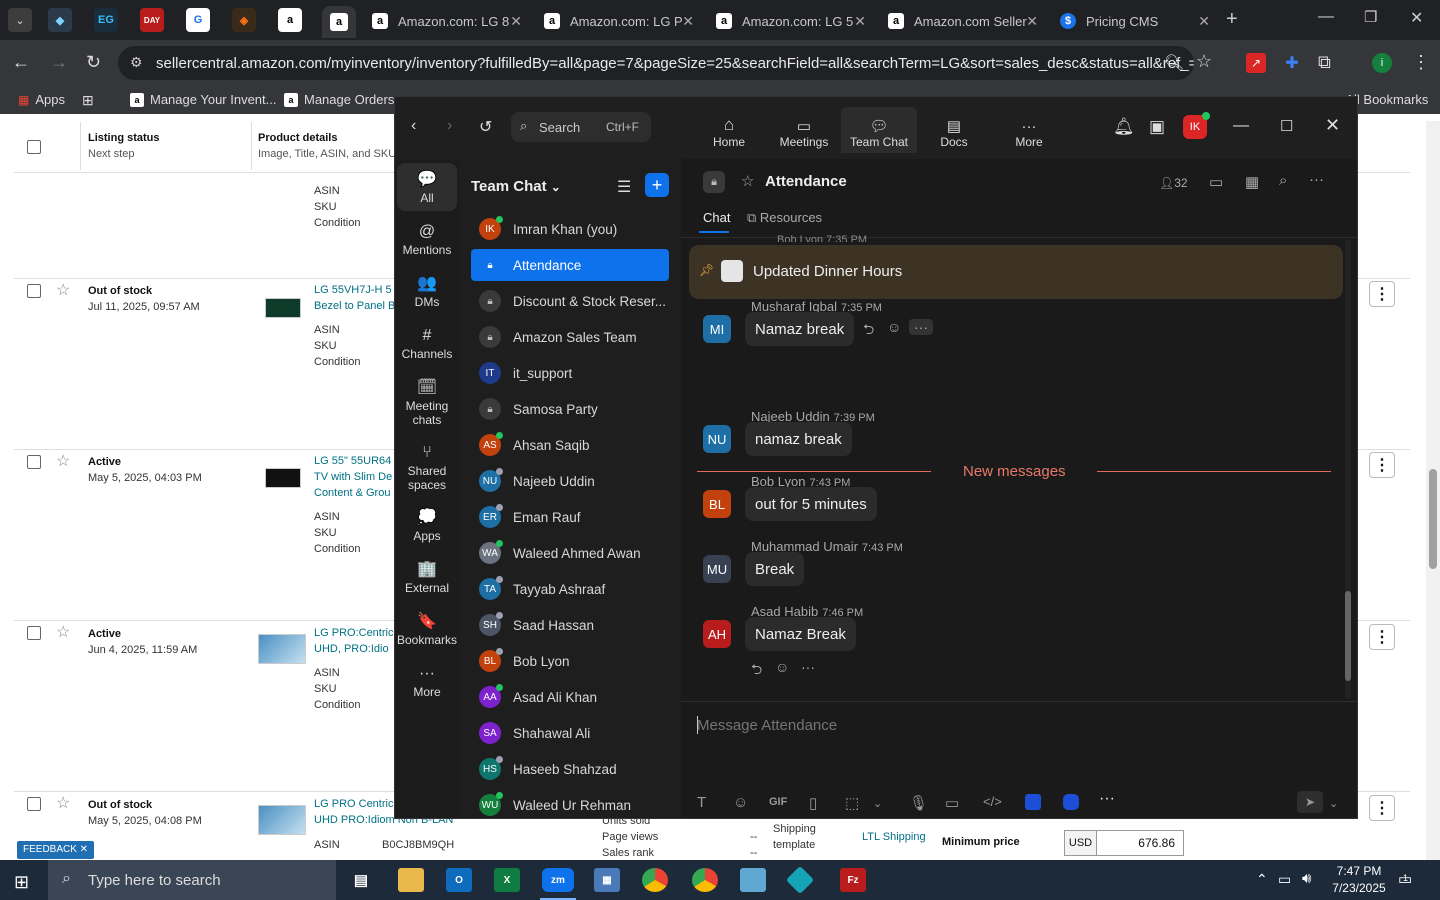 Image resolution: width=1440 pixels, height=900 pixels. What do you see at coordinates (607, 880) in the screenshot?
I see `calculator-icon: ▦` at bounding box center [607, 880].